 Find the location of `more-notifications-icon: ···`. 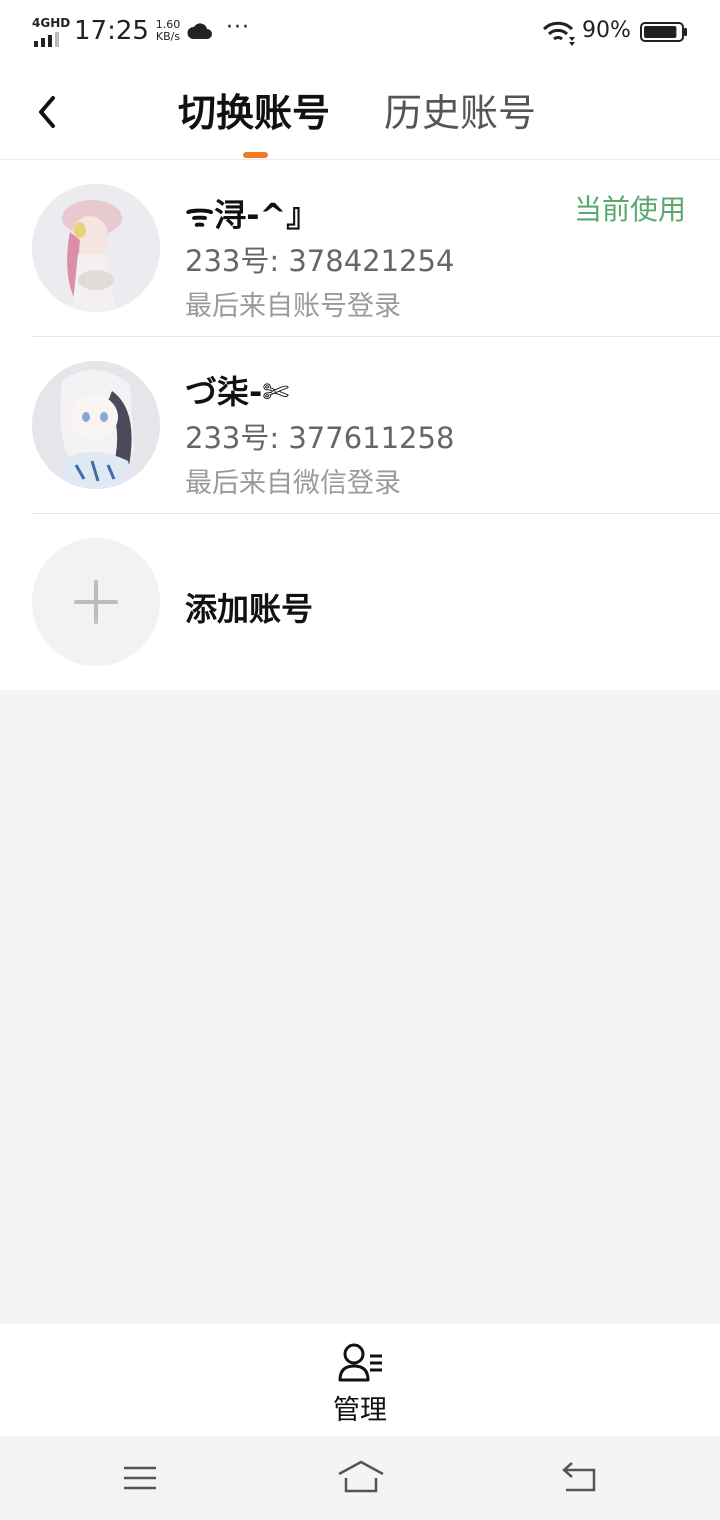

more-notifications-icon: ··· is located at coordinates (238, 27).